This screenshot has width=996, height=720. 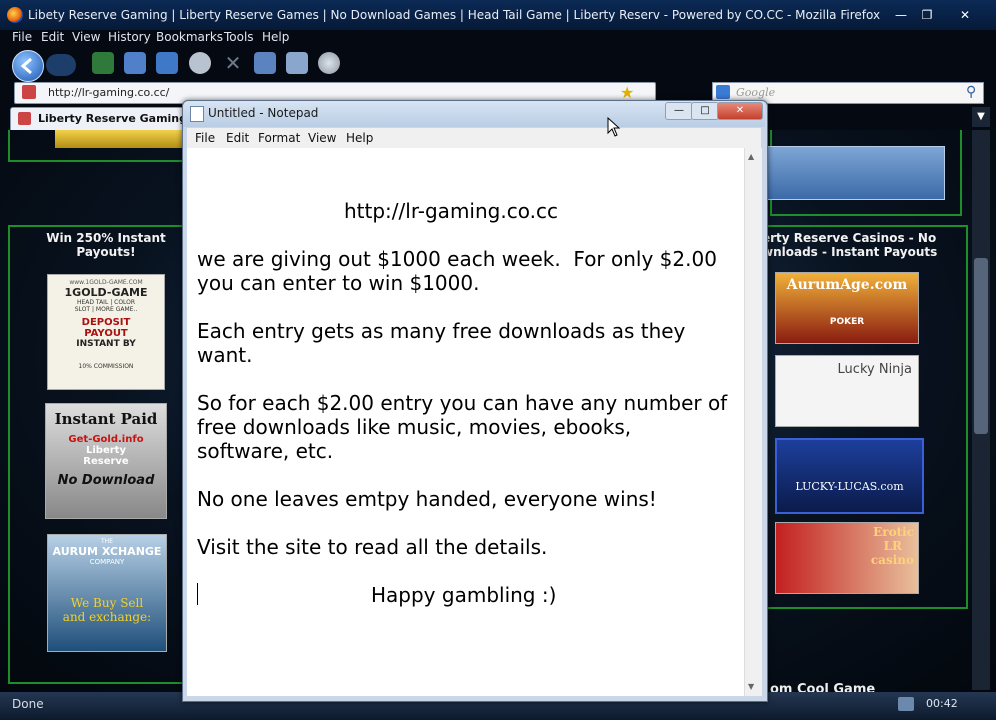 I want to click on ad-text: HEAD TAIL | COLOR, so click(x=106, y=302).